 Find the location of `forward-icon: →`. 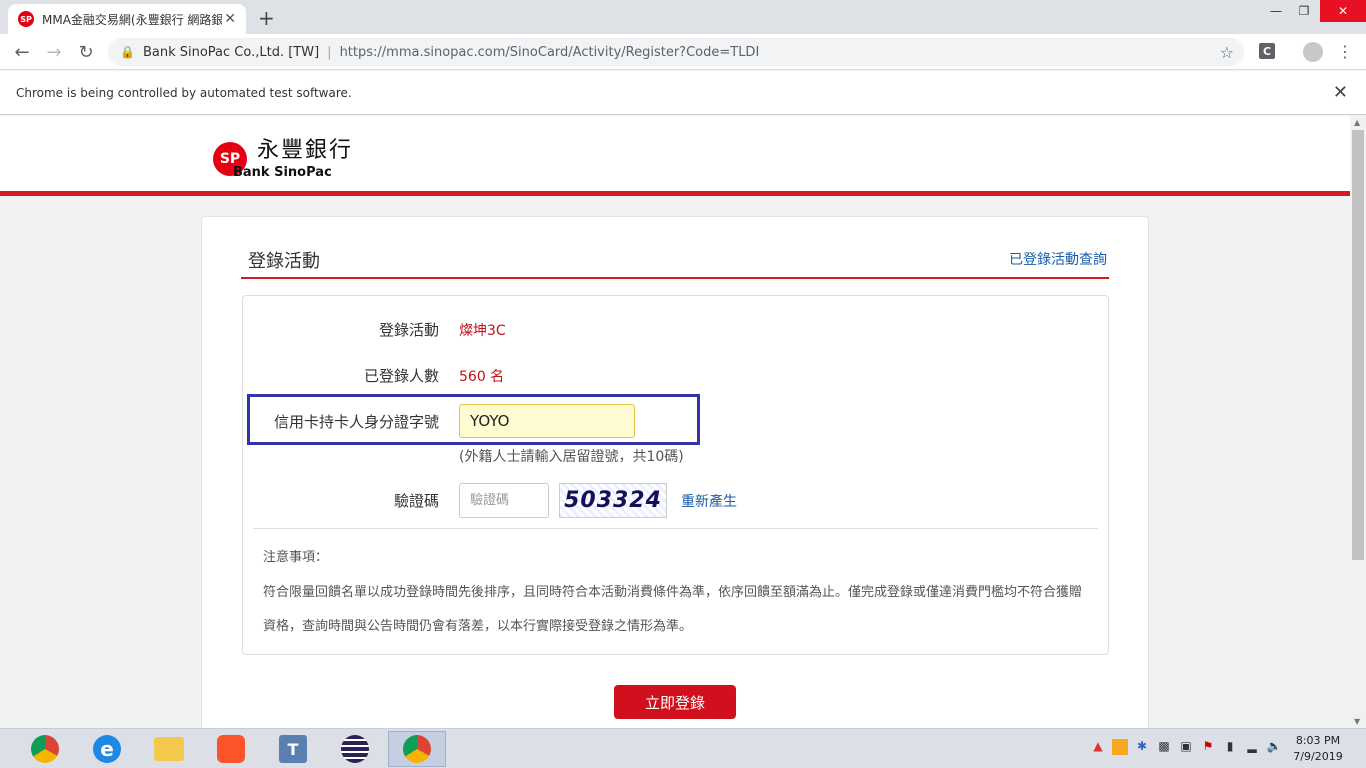

forward-icon: → is located at coordinates (54, 52).